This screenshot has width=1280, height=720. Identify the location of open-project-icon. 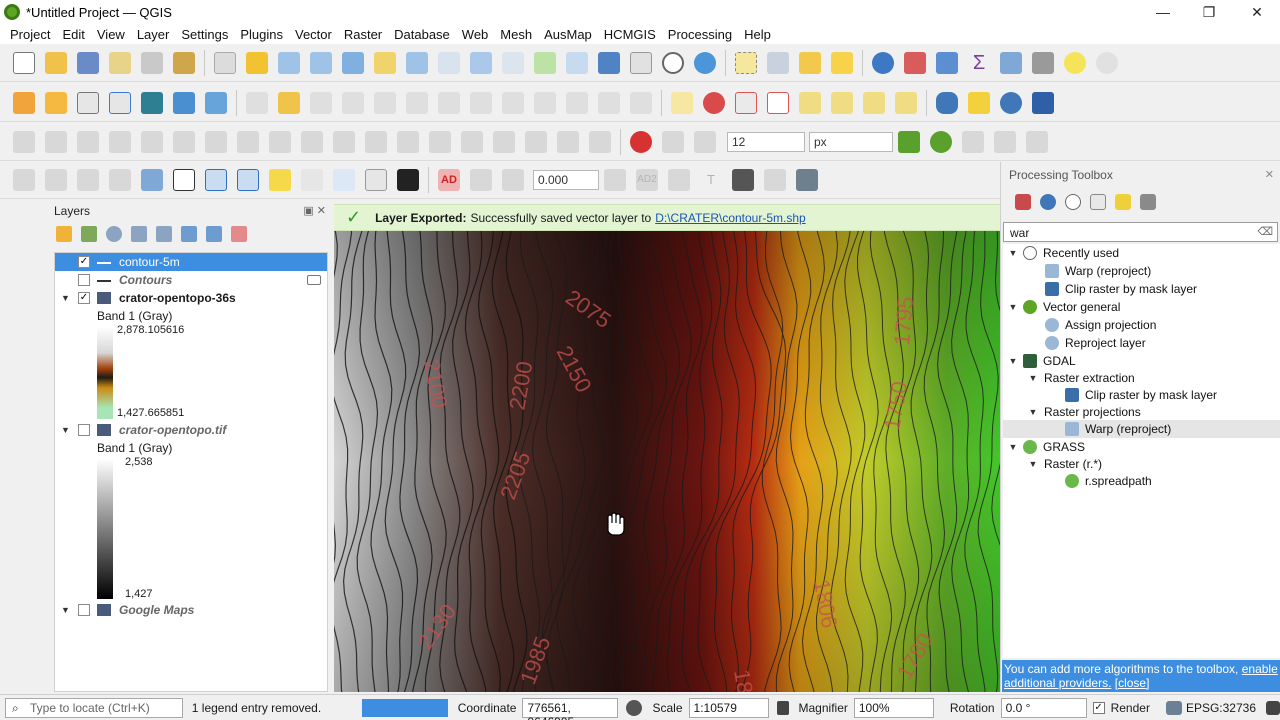
(56, 62).